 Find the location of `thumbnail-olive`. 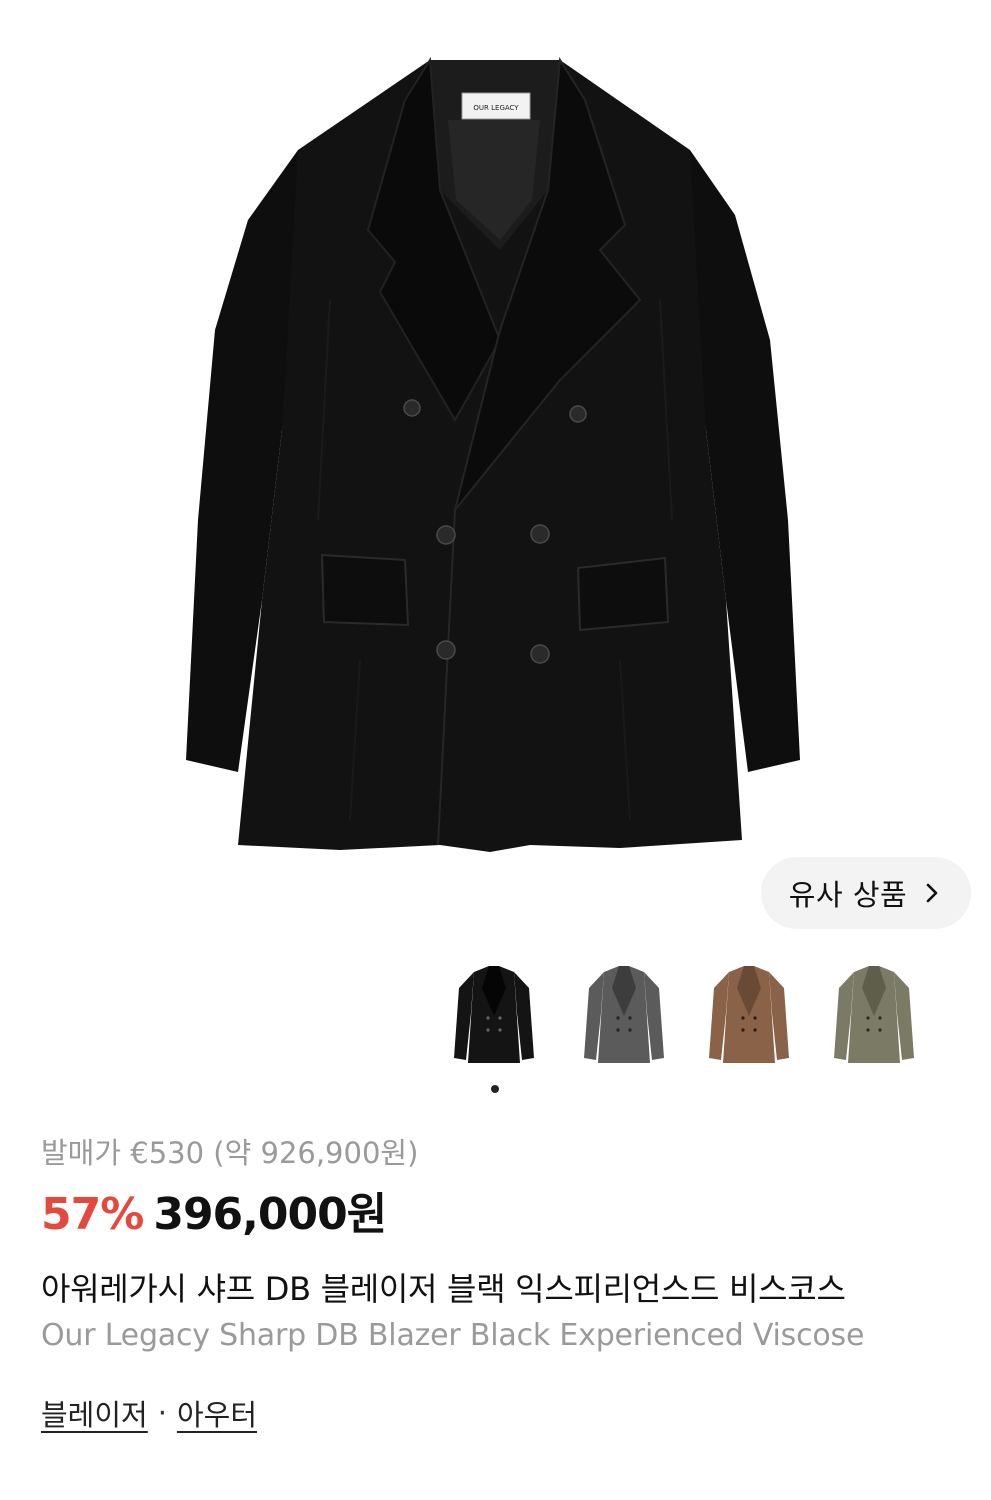

thumbnail-olive is located at coordinates (874, 1018).